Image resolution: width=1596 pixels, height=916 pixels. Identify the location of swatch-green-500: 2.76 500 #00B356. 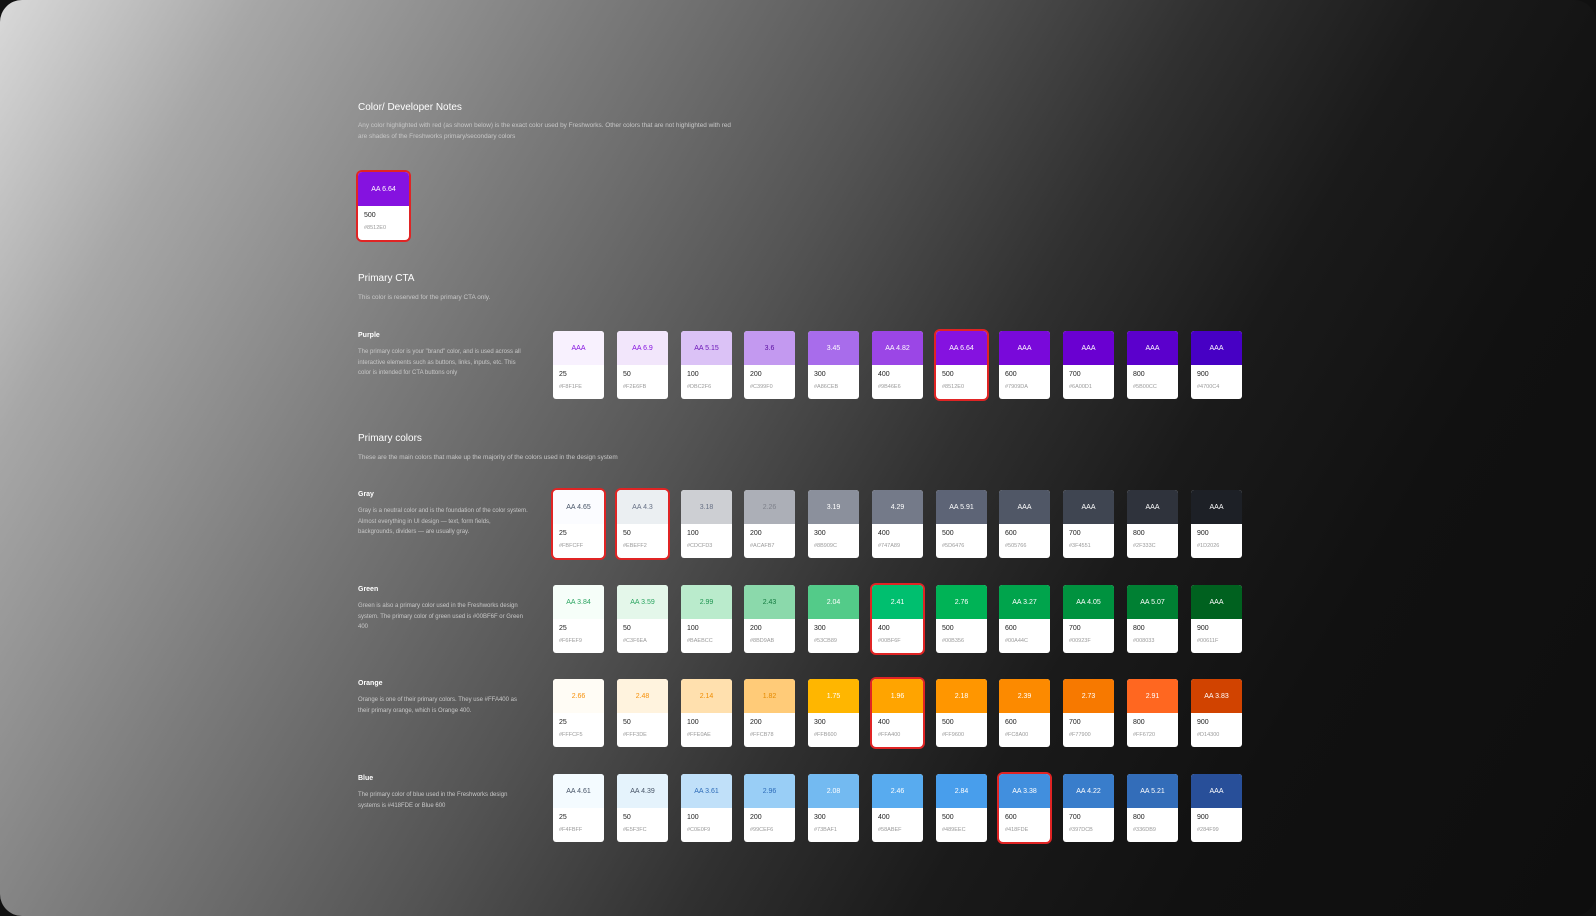
(961, 619).